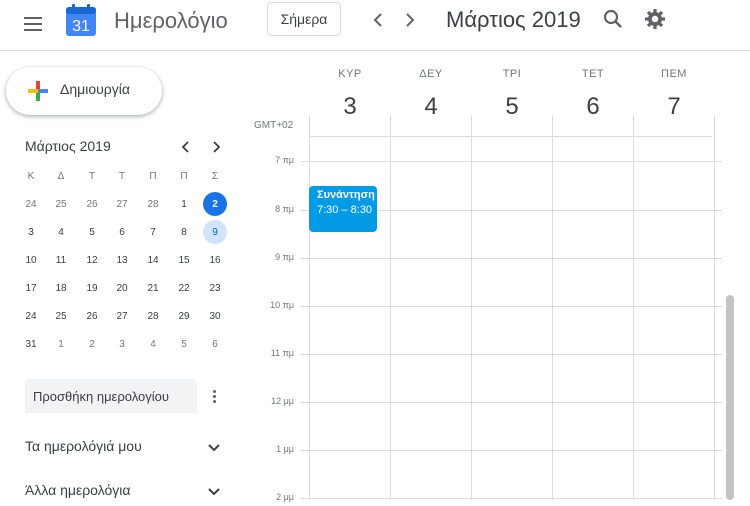  Describe the element at coordinates (730, 397) in the screenshot. I see `scrollbar-thumb` at that location.